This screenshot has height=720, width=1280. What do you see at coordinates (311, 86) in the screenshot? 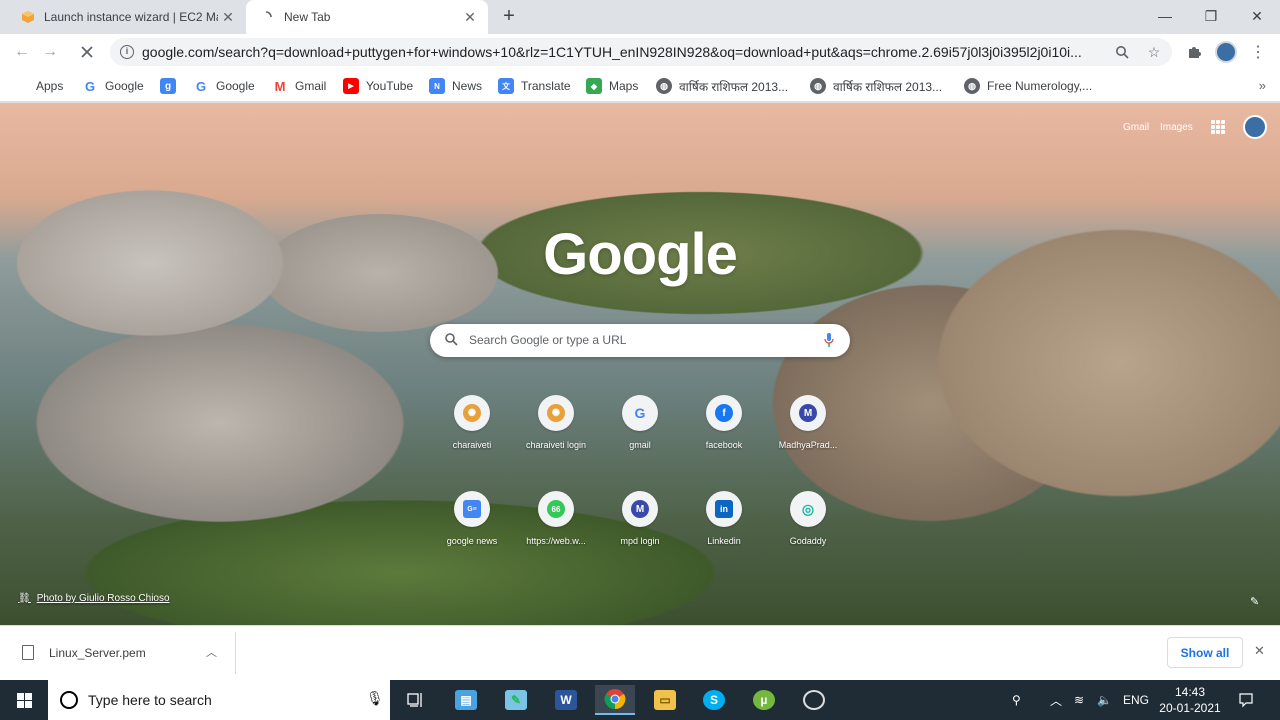
I see `bookmark-label: Gmail` at bounding box center [311, 86].